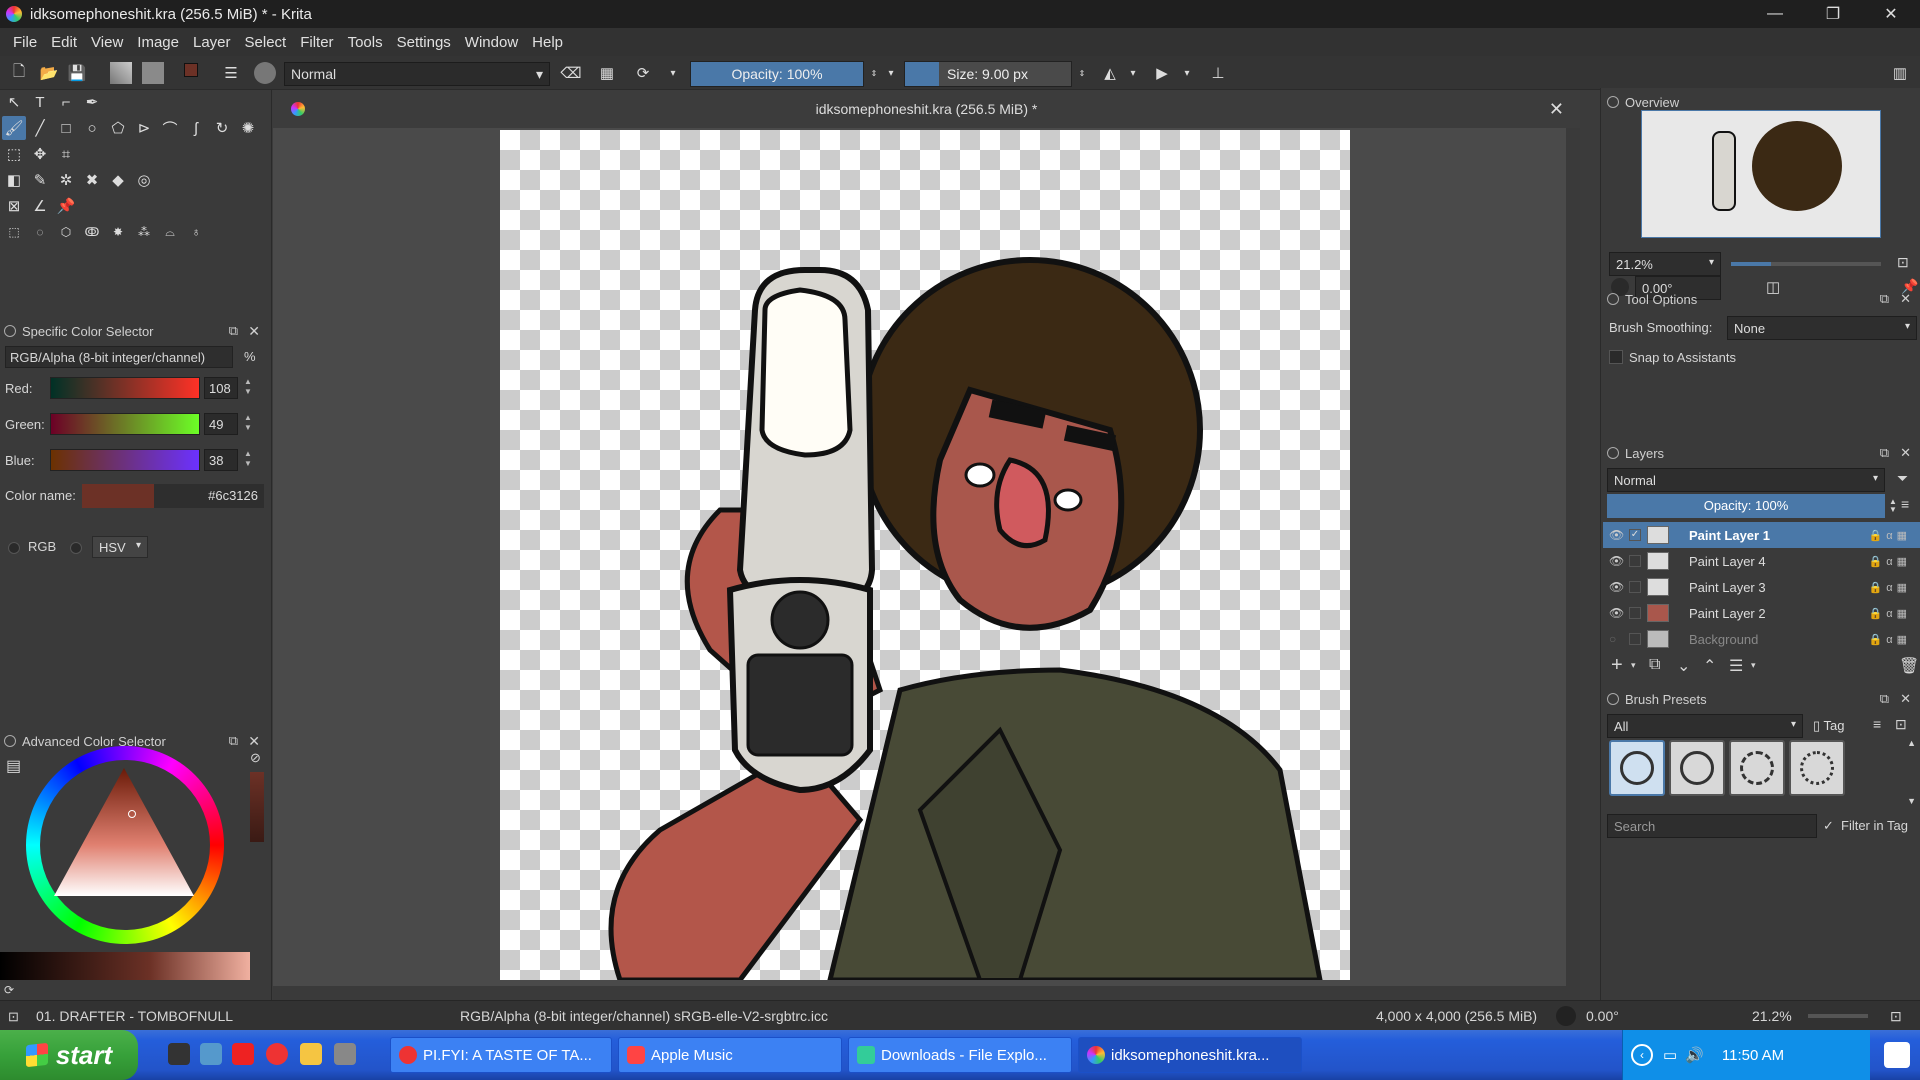 The height and width of the screenshot is (1080, 1920). I want to click on contiguous-select-icon: ✸, so click(118, 232).